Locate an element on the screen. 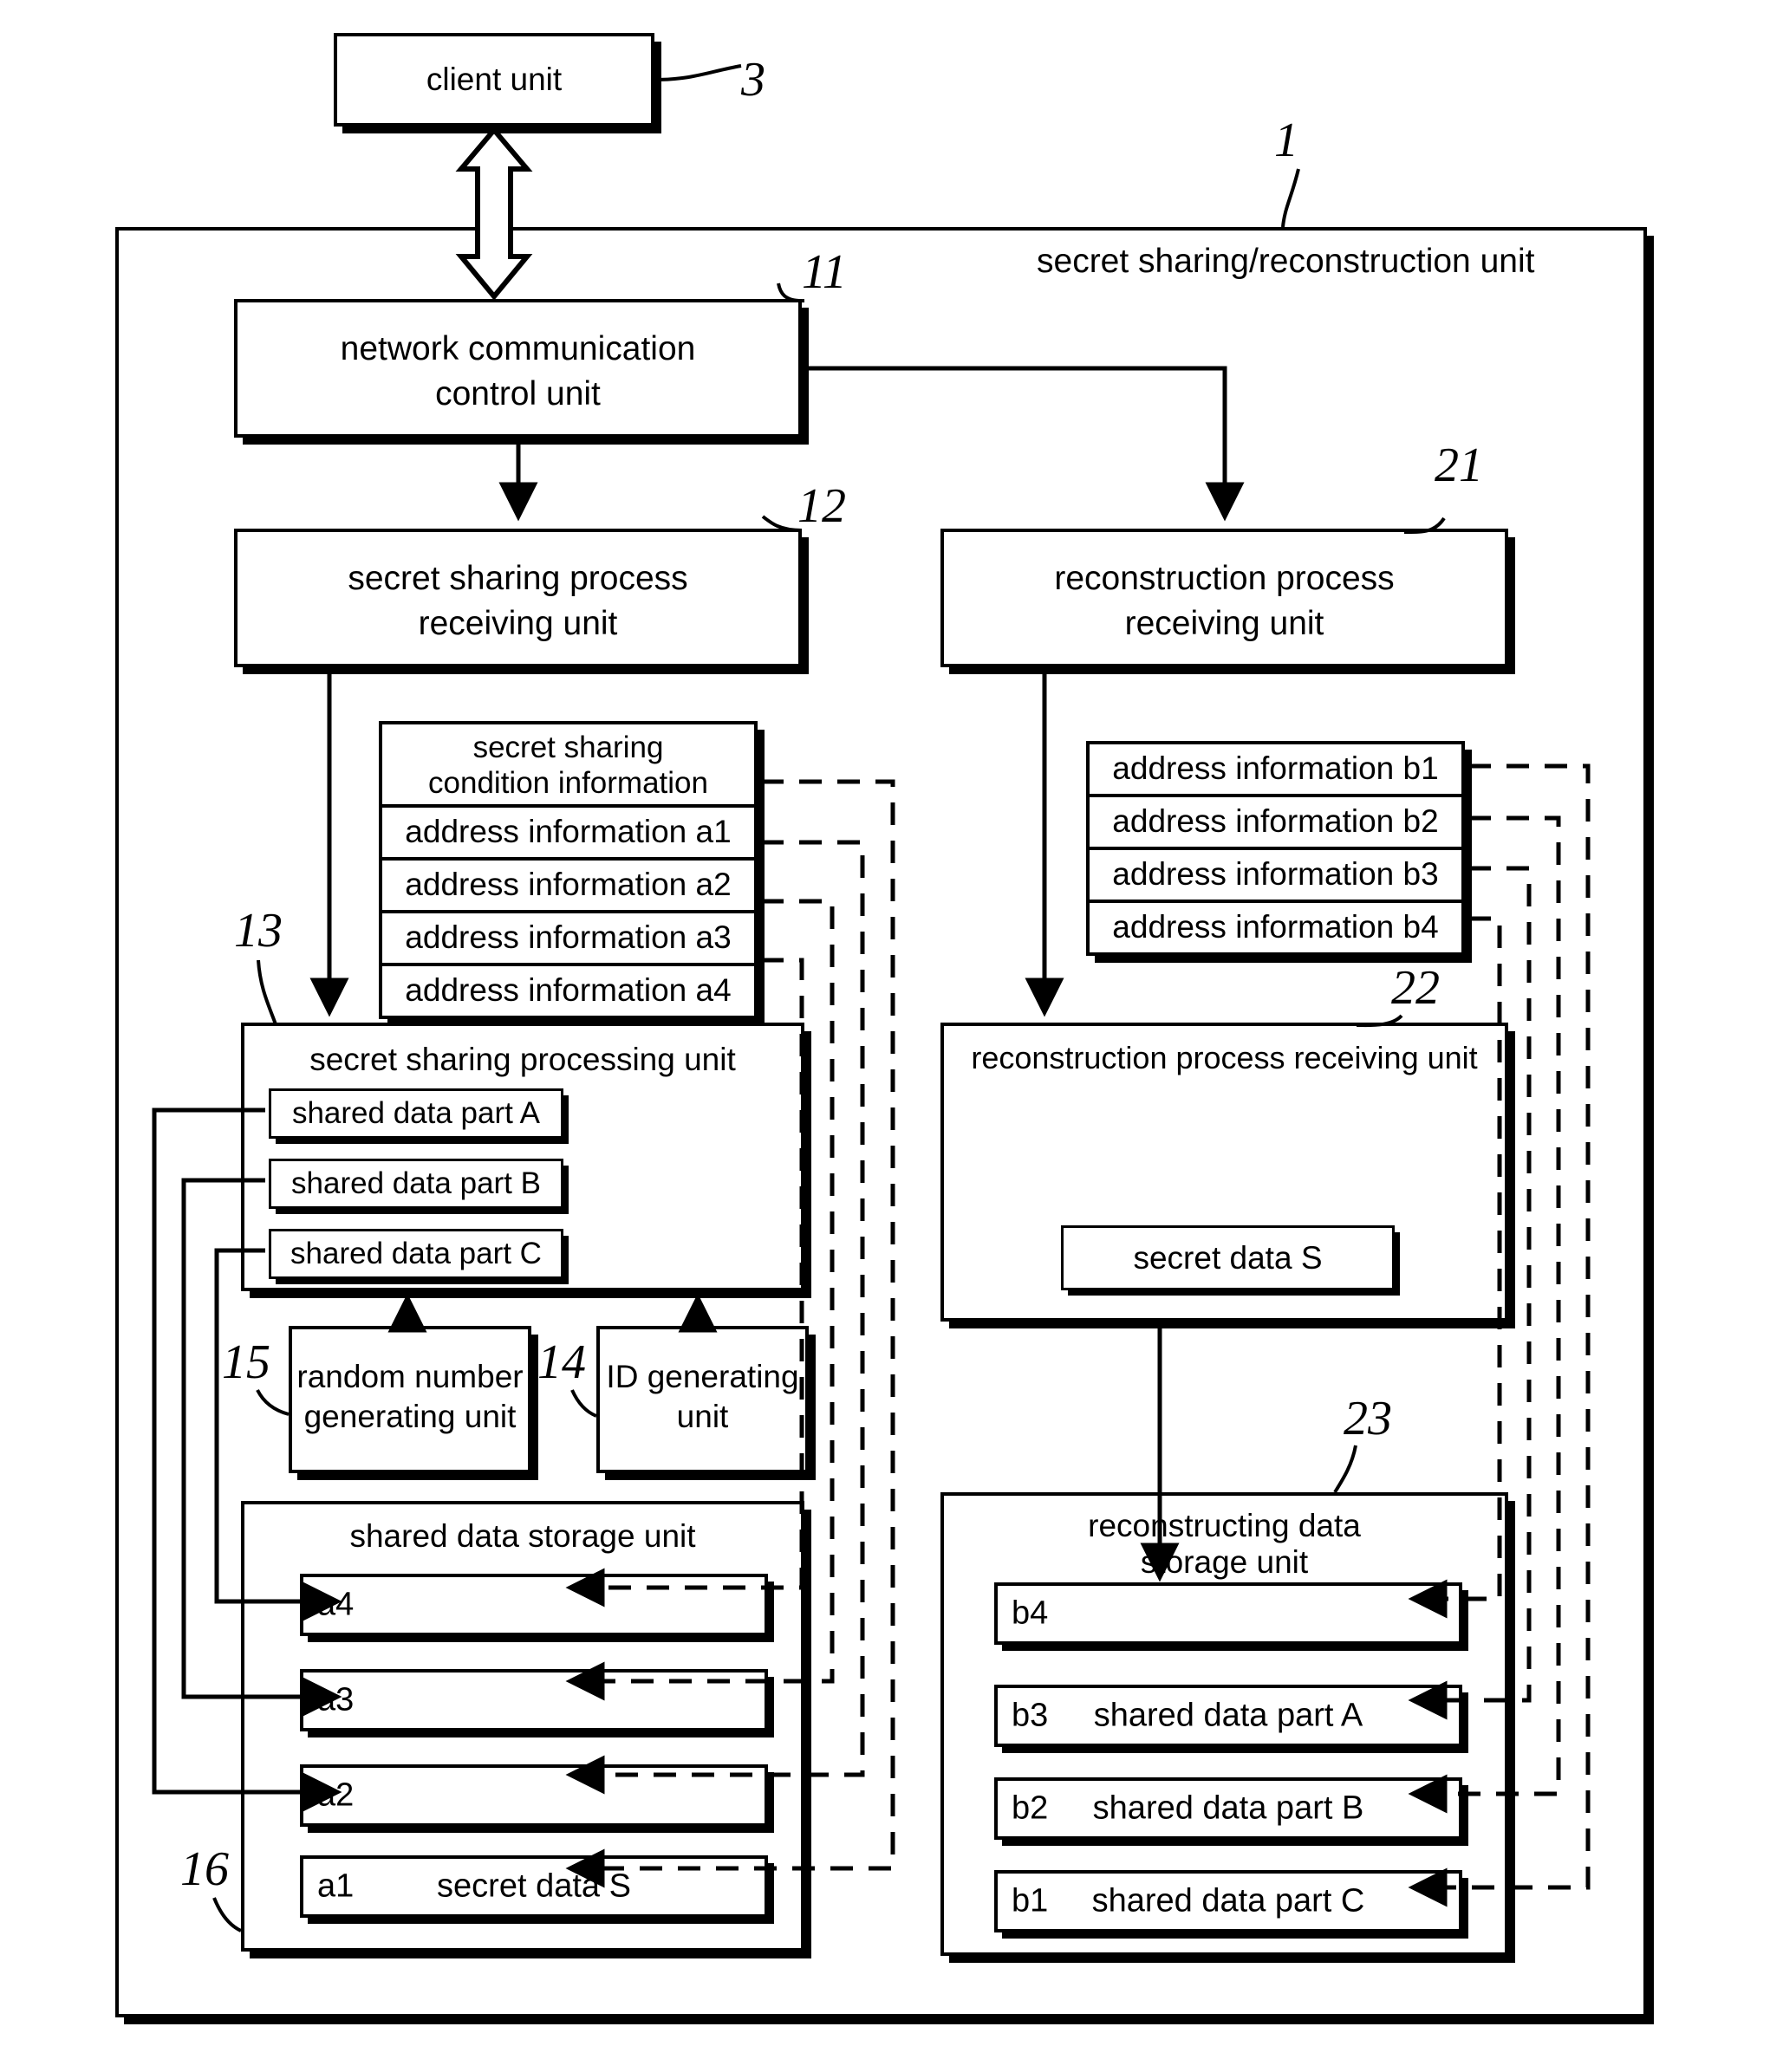 The width and height of the screenshot is (1770, 2072). address-information-a3-row: address information a3 is located at coordinates (568, 937).